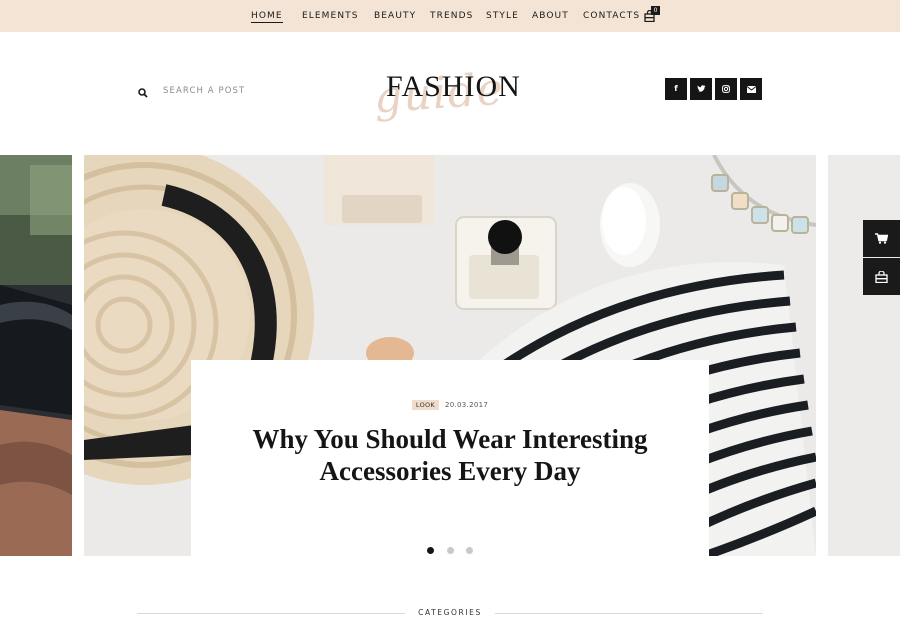 This screenshot has width=900, height=625. I want to click on instagram-icon, so click(726, 89).